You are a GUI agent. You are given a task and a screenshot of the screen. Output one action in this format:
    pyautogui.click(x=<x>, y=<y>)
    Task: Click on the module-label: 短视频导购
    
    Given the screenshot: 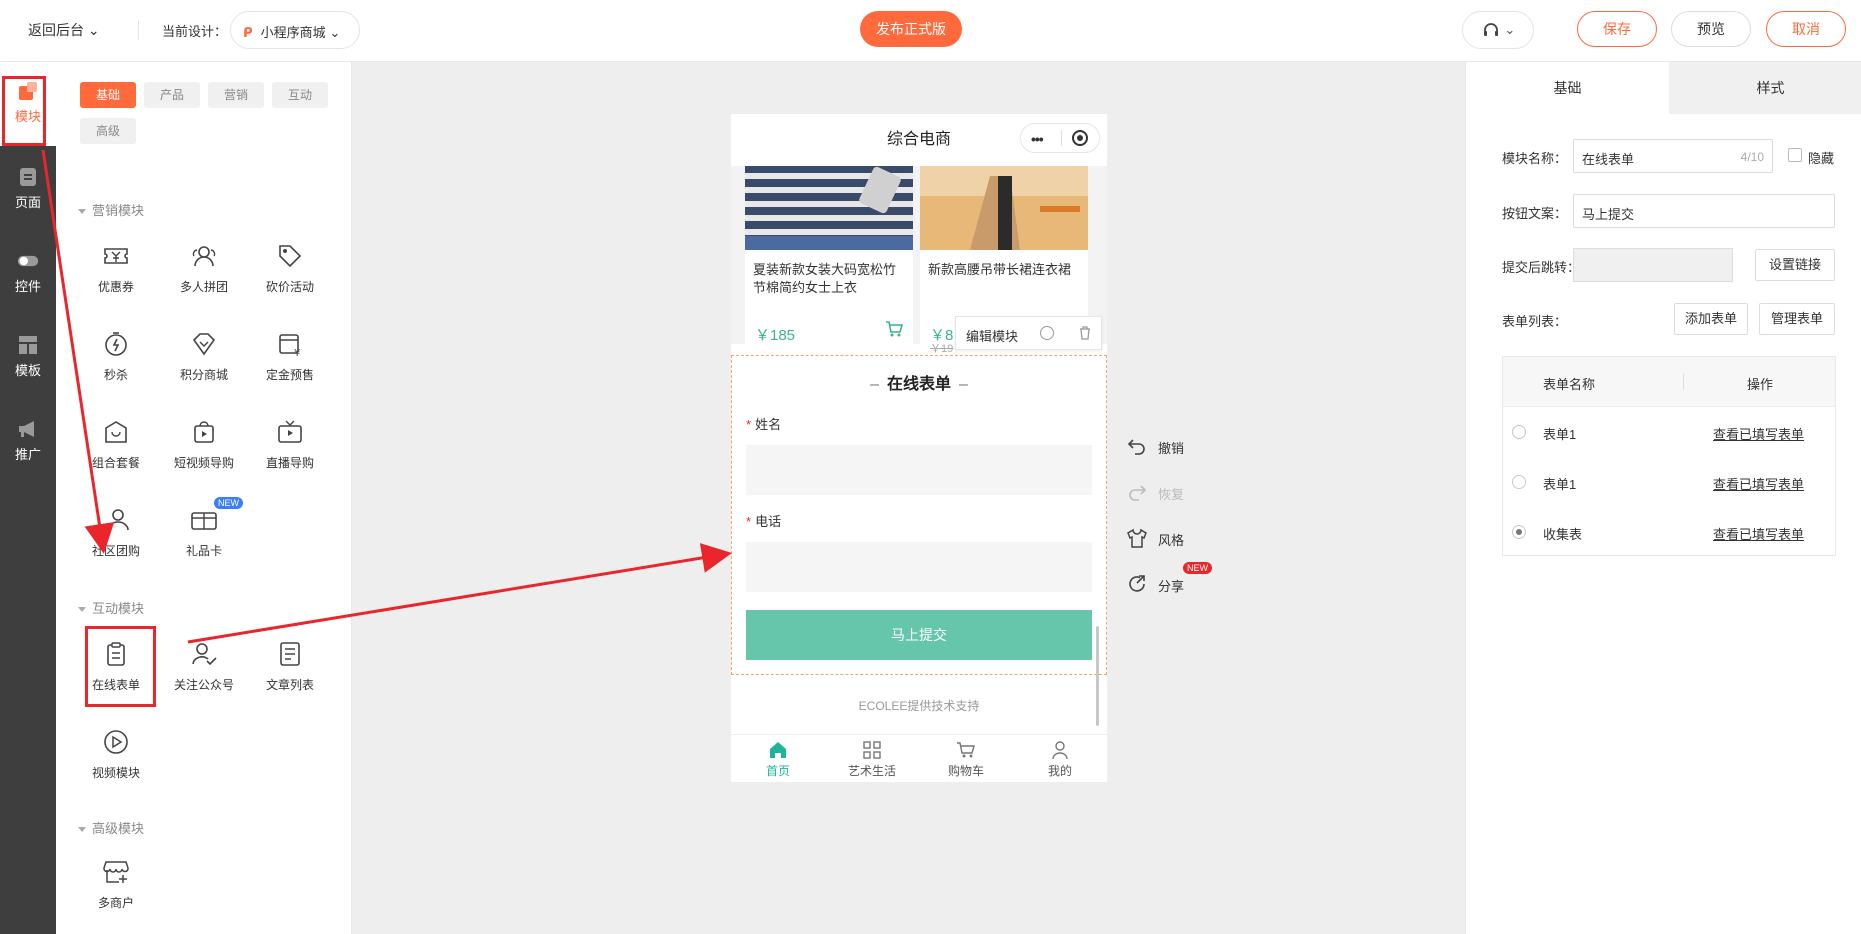 What is the action you would take?
    pyautogui.click(x=203, y=463)
    